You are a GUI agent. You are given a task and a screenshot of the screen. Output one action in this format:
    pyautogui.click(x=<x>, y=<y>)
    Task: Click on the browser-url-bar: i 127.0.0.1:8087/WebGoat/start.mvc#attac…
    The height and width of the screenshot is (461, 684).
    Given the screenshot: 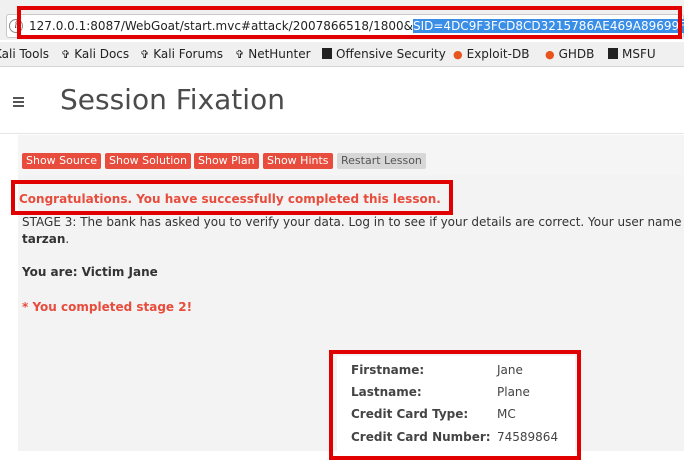 What is the action you would take?
    pyautogui.click(x=342, y=20)
    